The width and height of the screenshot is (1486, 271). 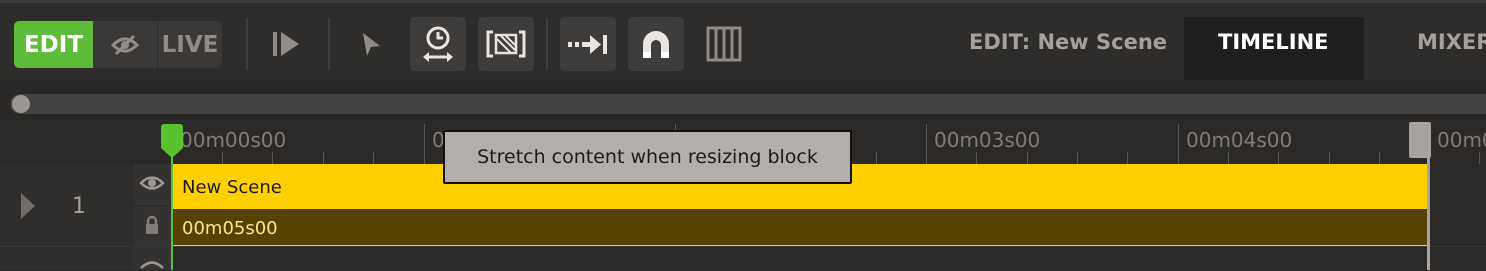 I want to click on select-tool-button, so click(x=371, y=44).